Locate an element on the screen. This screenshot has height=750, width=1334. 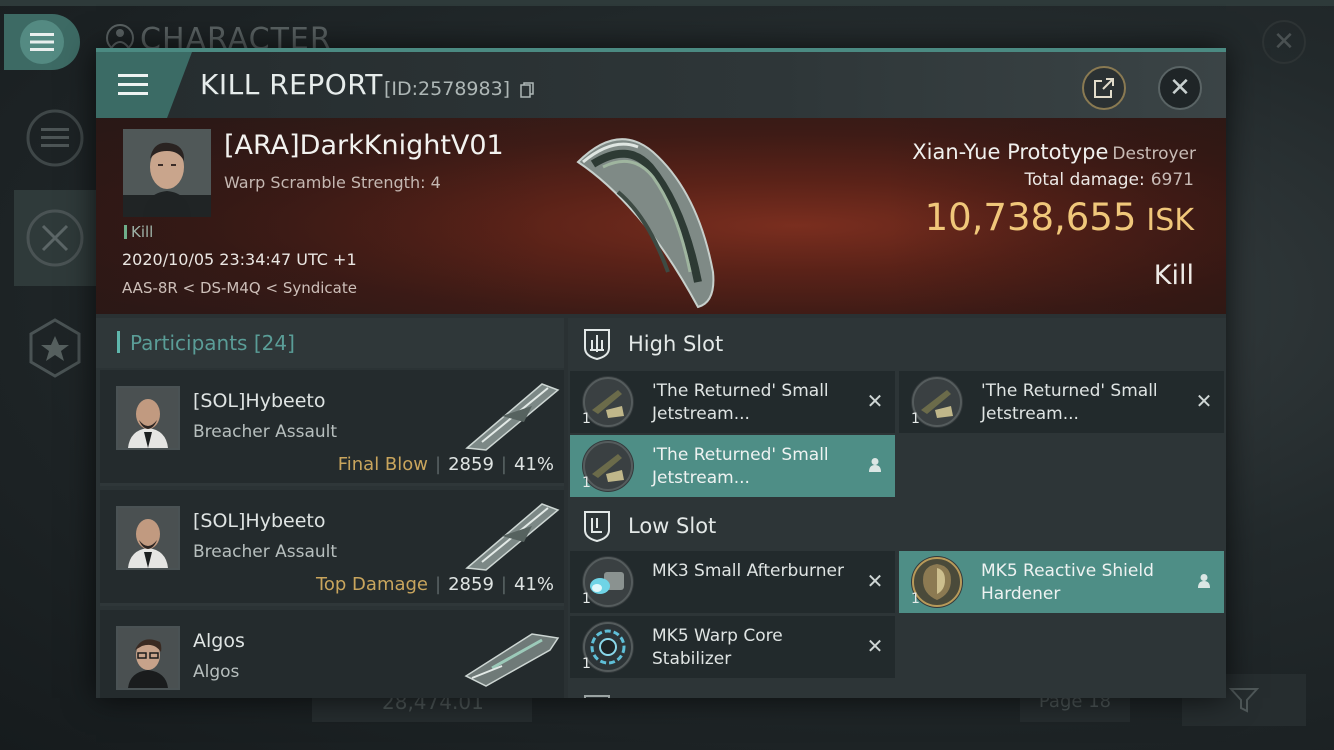
background-close-button: ✕ is located at coordinates (1284, 42).